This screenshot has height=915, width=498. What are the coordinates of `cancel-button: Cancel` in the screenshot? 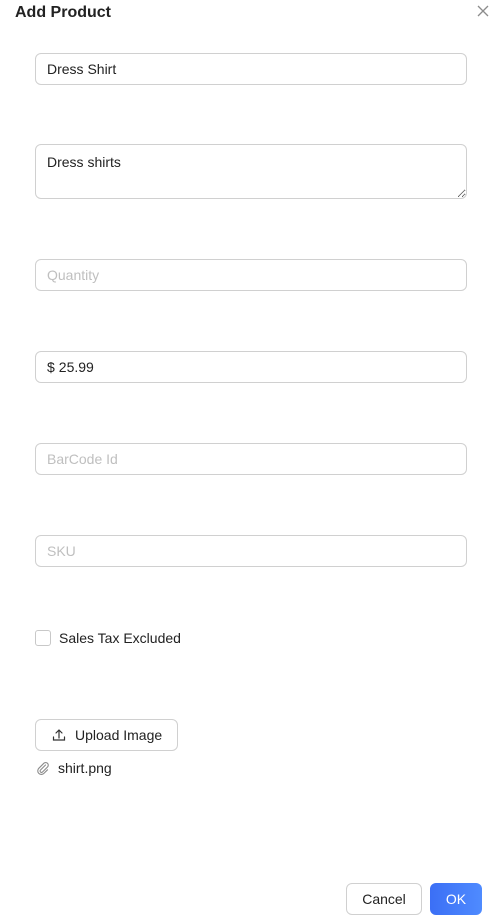 It's located at (384, 899).